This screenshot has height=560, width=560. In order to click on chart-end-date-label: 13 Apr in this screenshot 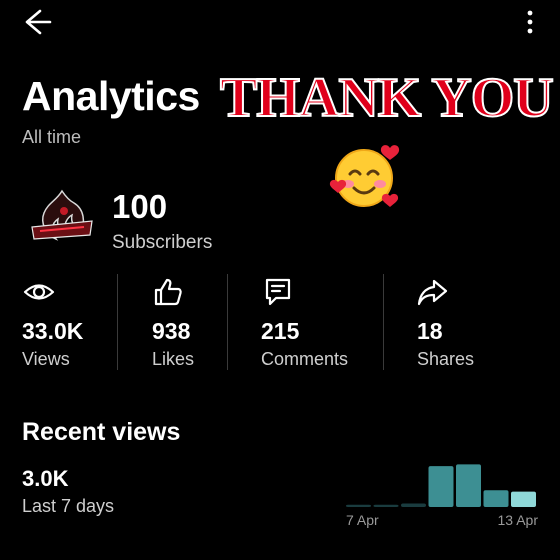, I will do `click(518, 520)`.